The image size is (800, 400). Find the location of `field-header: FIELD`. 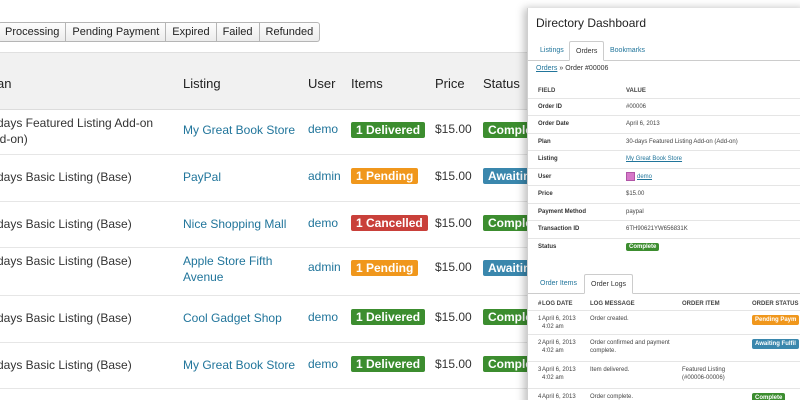

field-header: FIELD is located at coordinates (547, 90).